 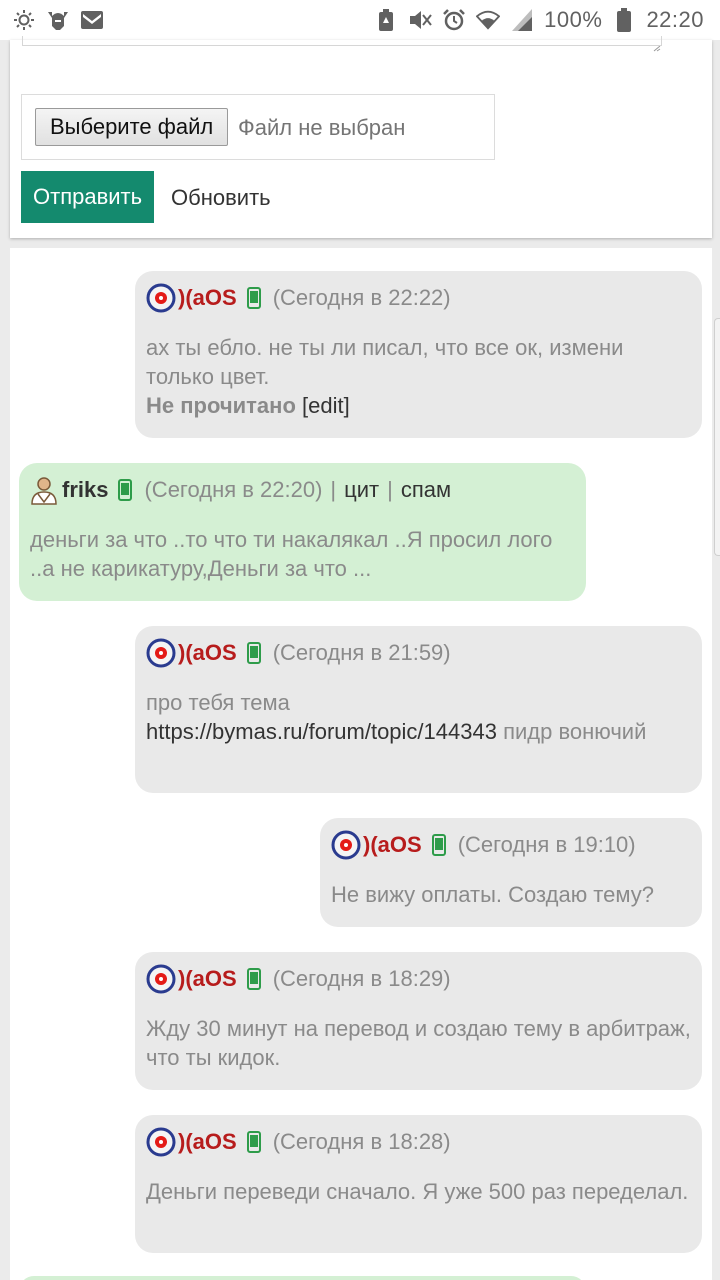 What do you see at coordinates (420, 20) in the screenshot?
I see `mute-icon` at bounding box center [420, 20].